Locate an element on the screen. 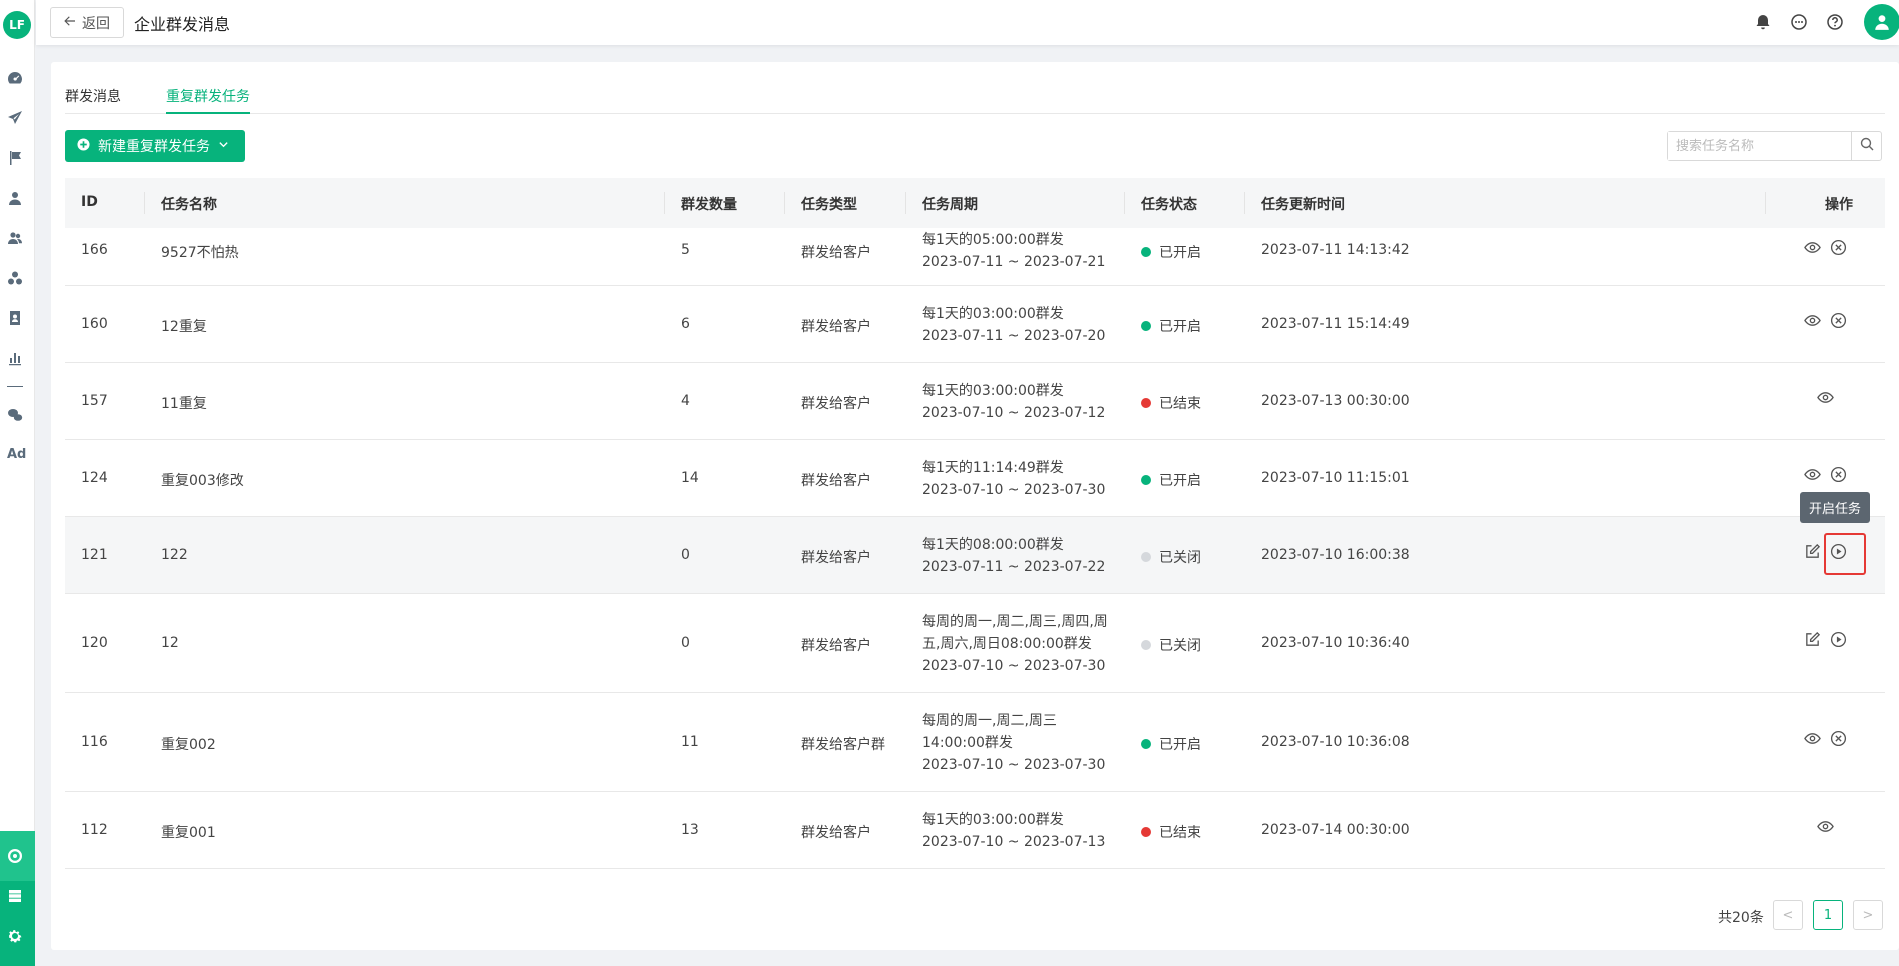 This screenshot has width=1899, height=966. col-updated: 任务更新时间 is located at coordinates (1303, 205).